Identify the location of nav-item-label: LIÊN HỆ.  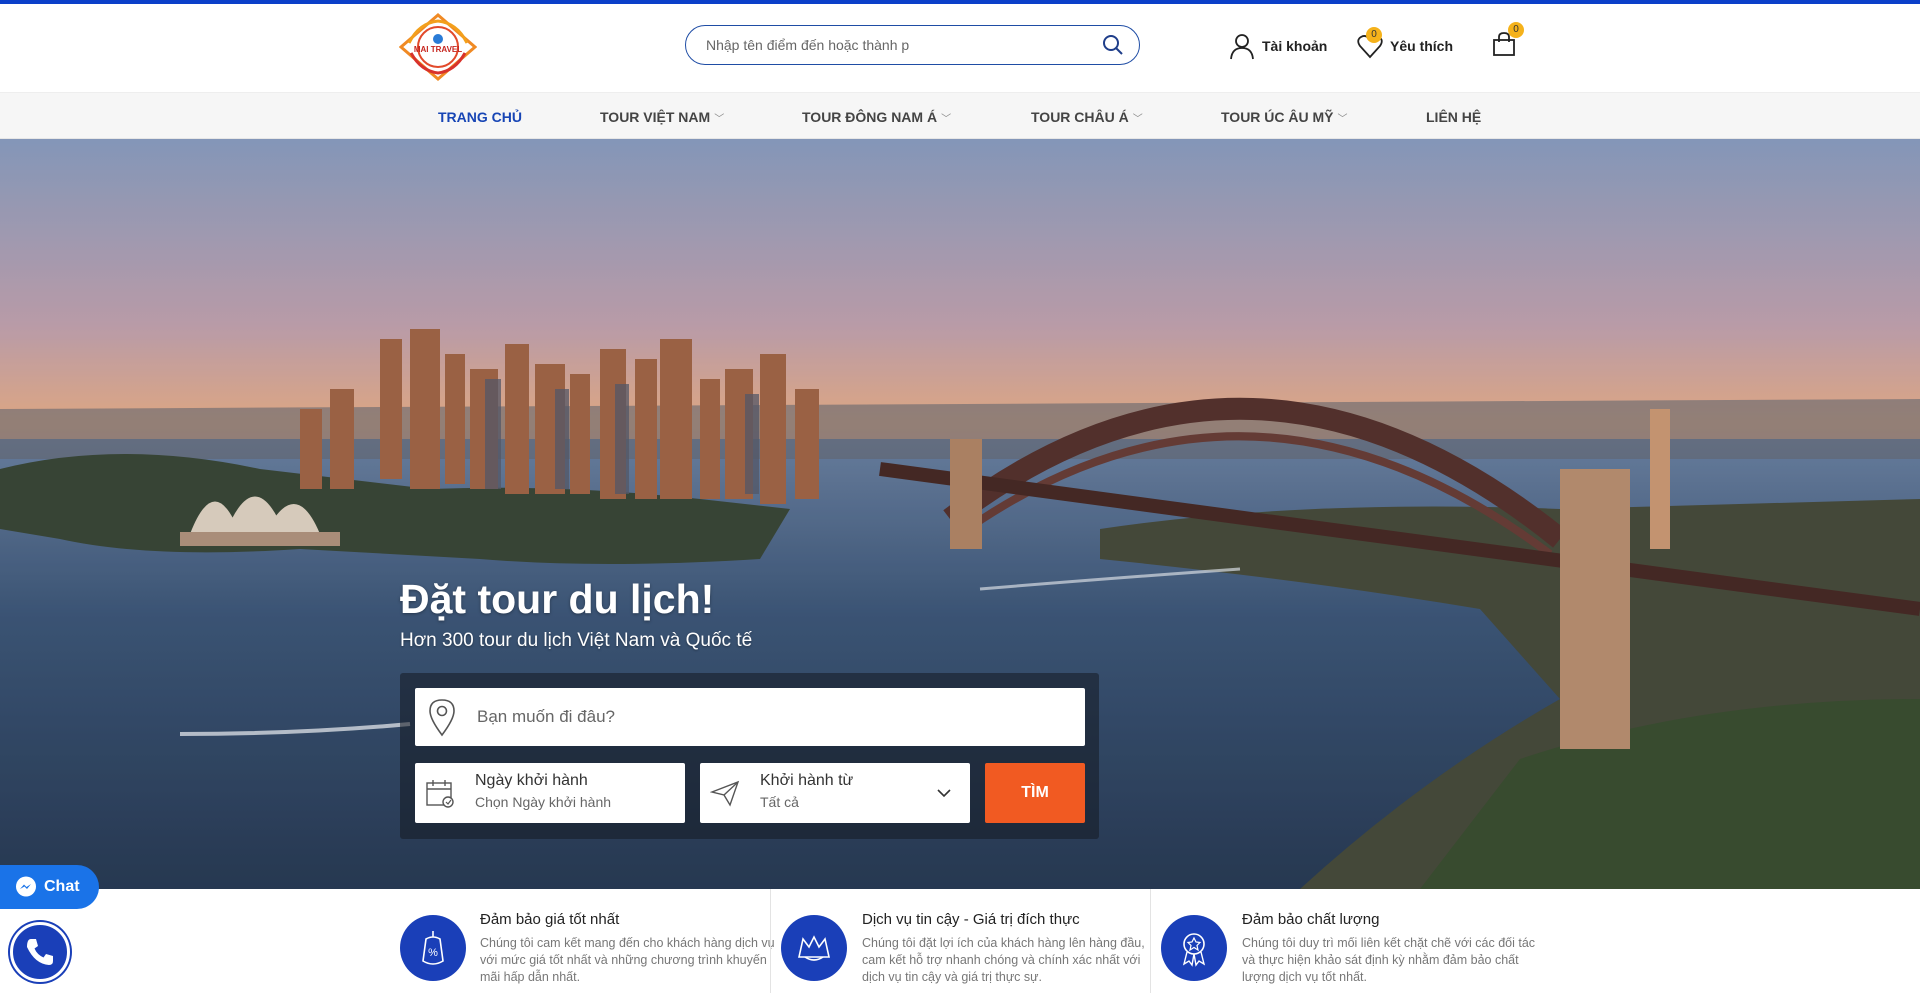
(1454, 117).